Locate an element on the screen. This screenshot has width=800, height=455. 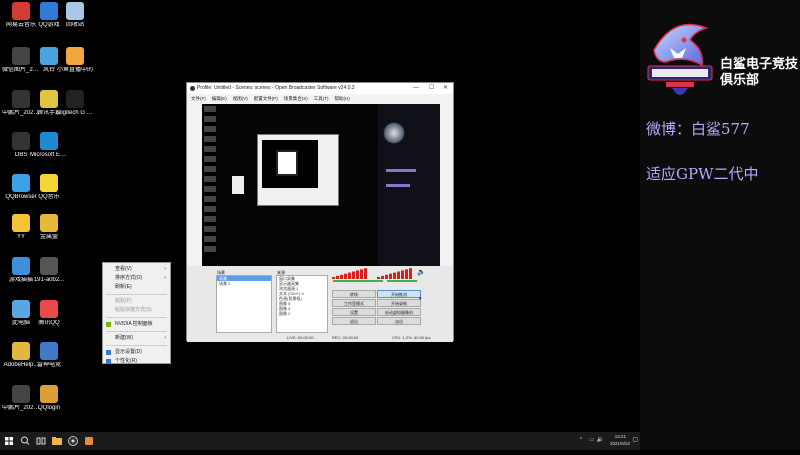
record-options-icon: ▾ is located at coordinates (420, 299).